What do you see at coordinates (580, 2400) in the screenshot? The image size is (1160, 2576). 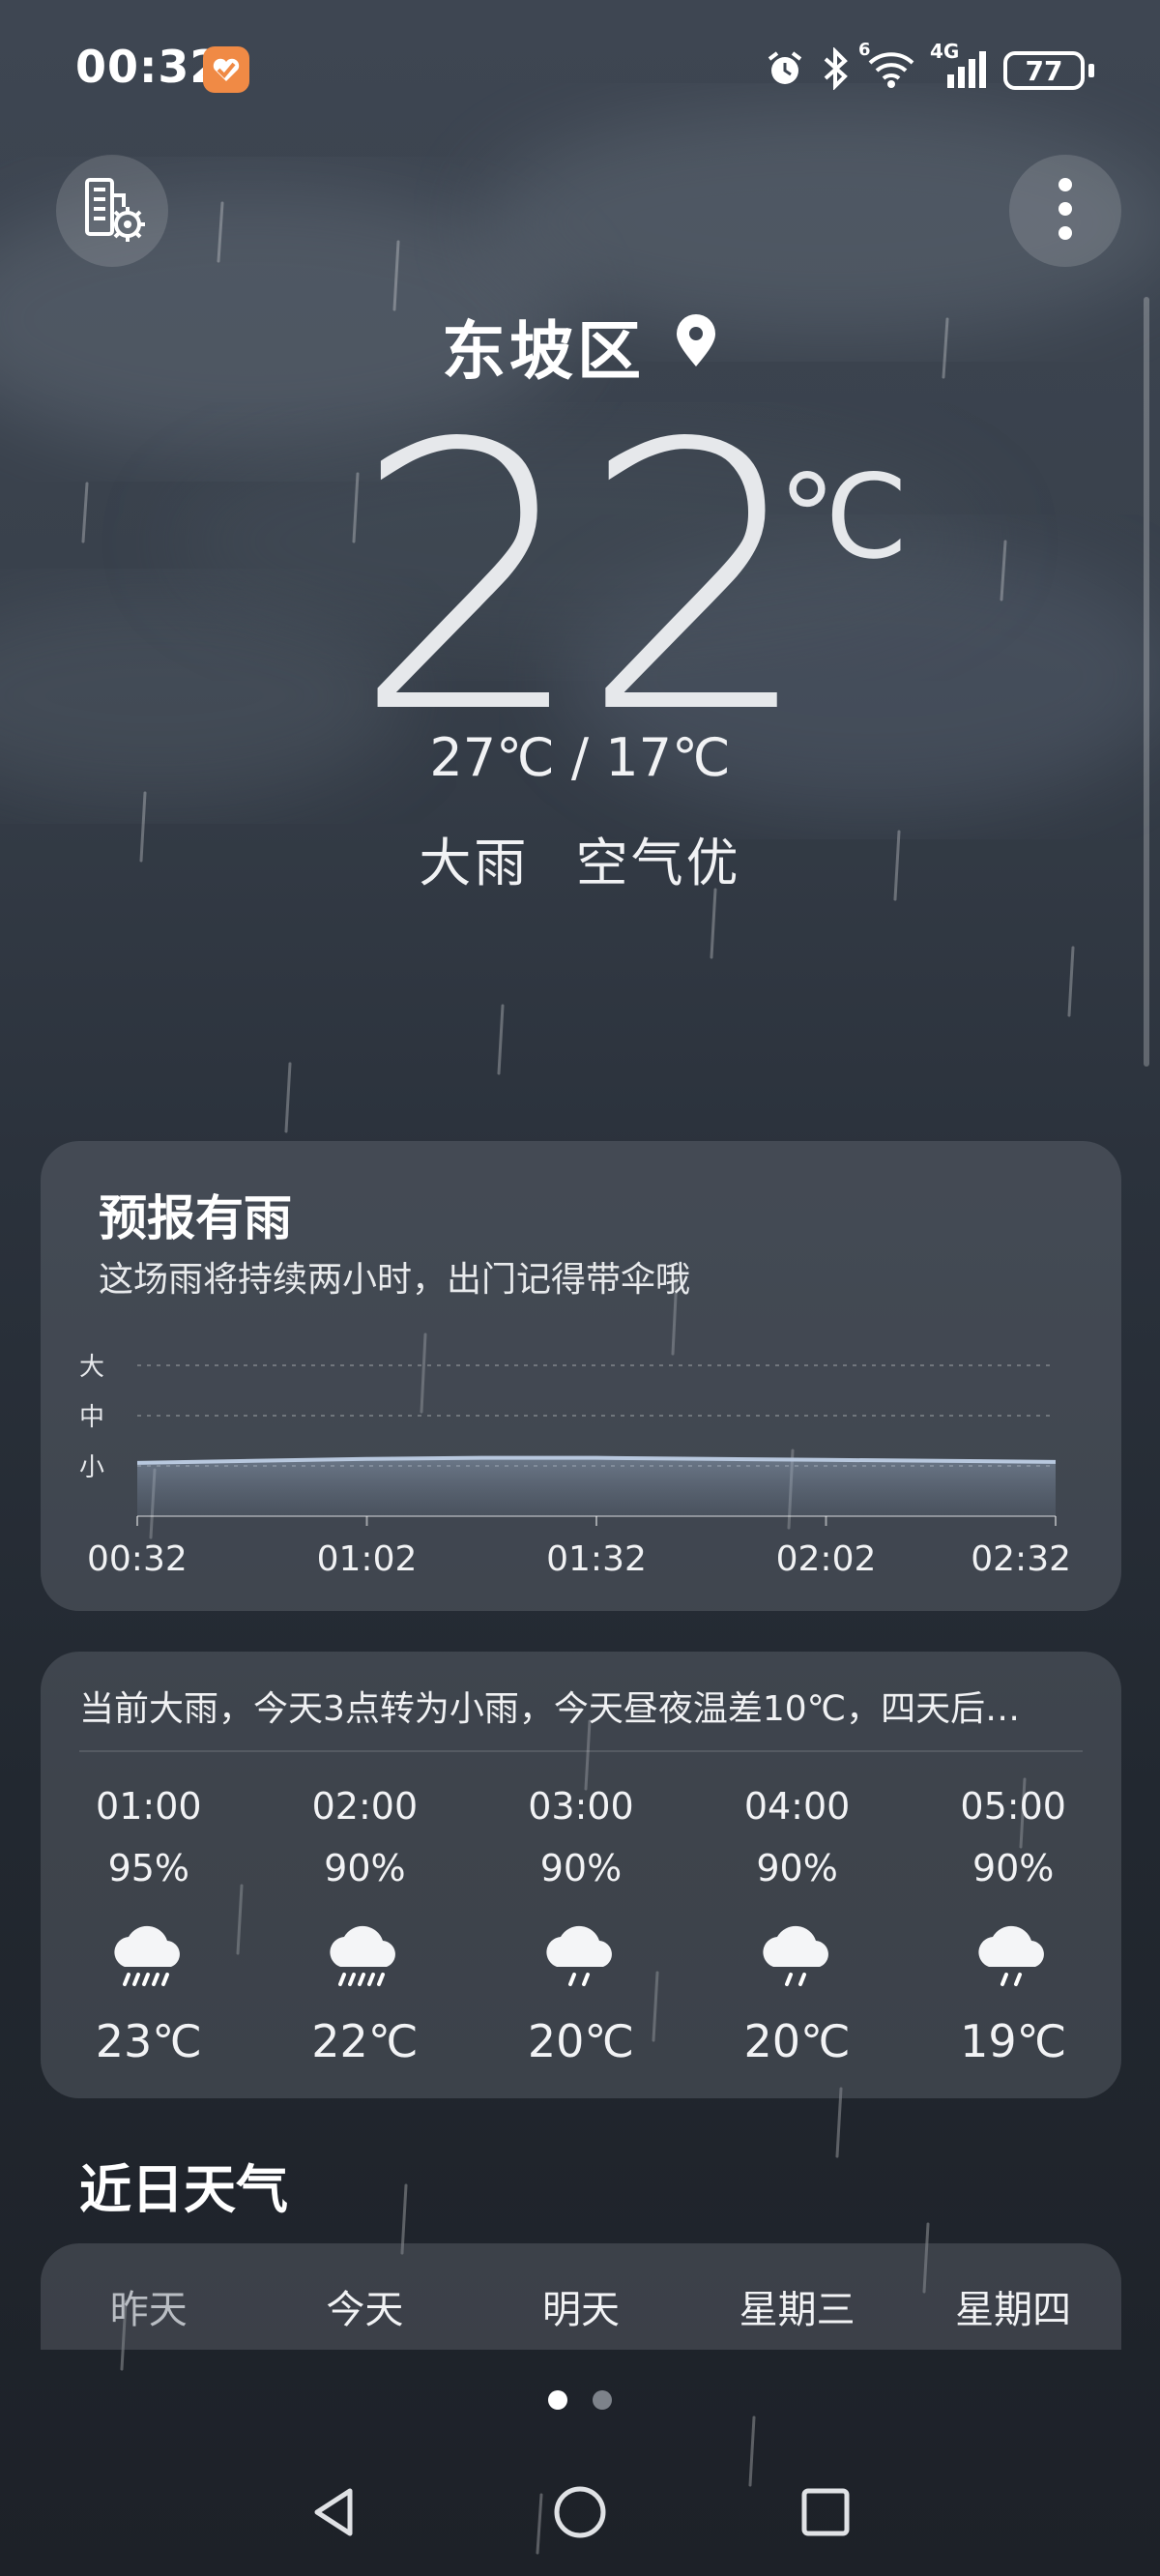 I see `page-indicator` at bounding box center [580, 2400].